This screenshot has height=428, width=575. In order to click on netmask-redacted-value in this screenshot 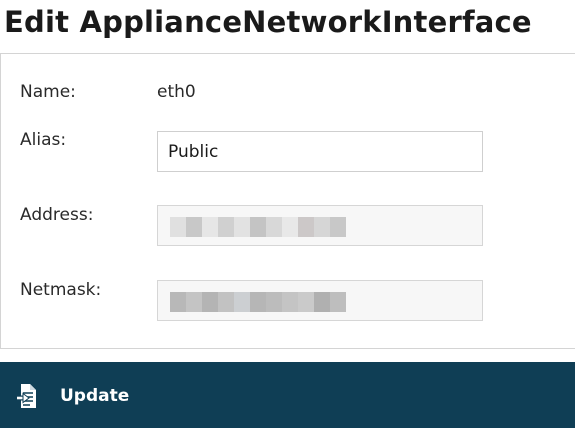, I will do `click(258, 302)`.